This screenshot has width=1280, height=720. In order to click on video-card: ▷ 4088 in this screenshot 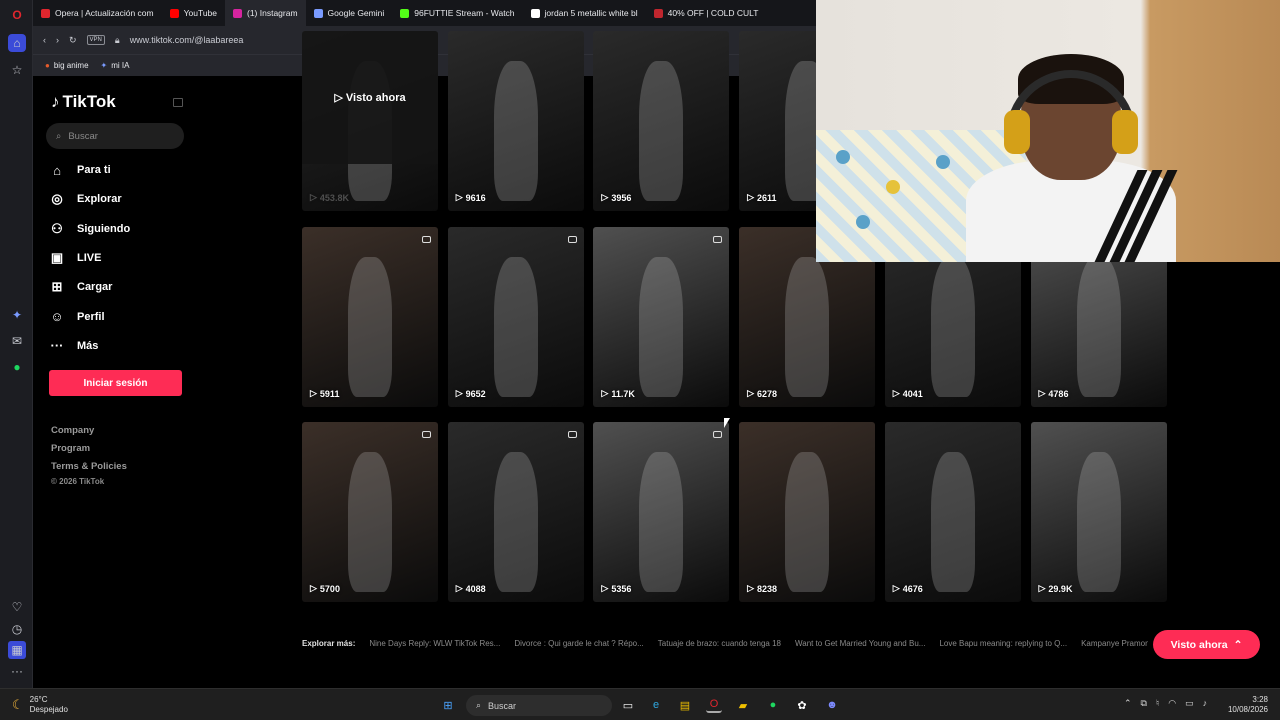, I will do `click(515, 512)`.